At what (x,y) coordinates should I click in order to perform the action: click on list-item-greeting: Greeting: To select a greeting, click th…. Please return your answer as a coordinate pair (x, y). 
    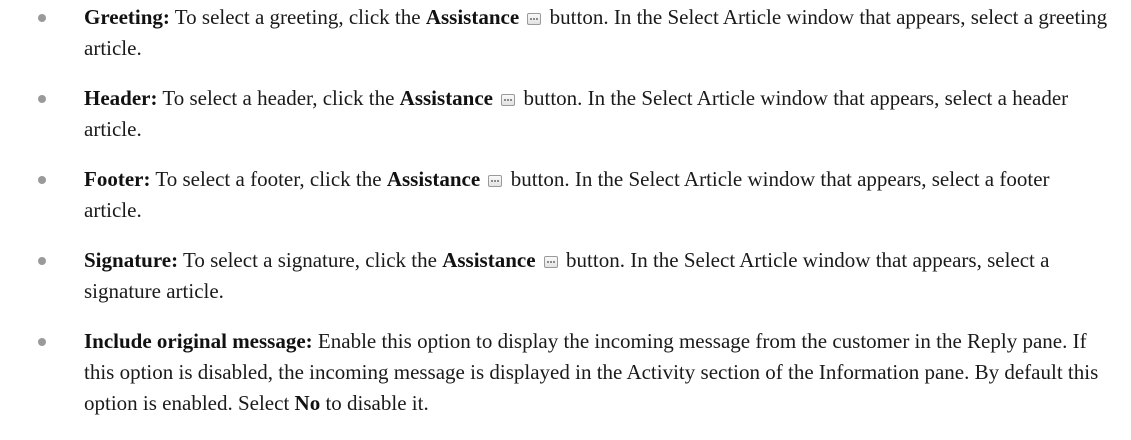
    Looking at the image, I should click on (565, 32).